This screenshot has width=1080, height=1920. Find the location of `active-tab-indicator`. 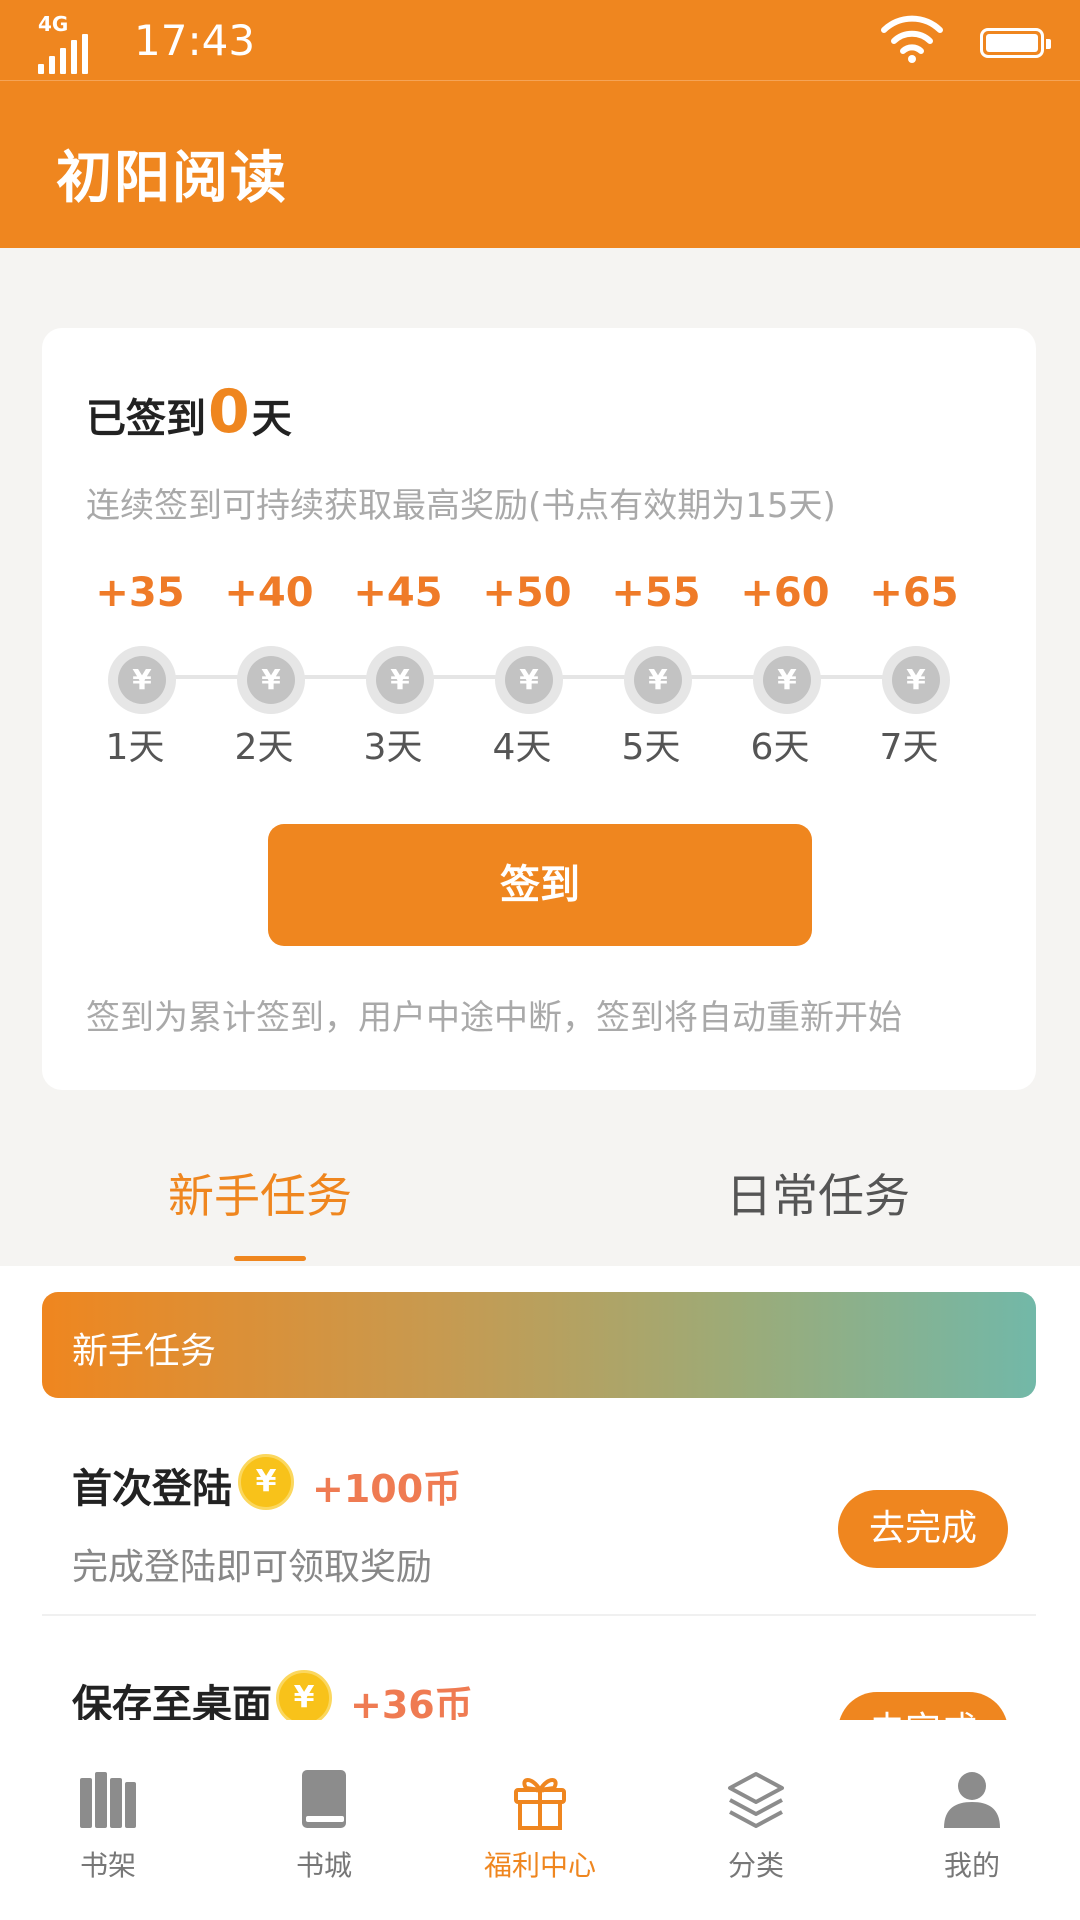

active-tab-indicator is located at coordinates (270, 1258).